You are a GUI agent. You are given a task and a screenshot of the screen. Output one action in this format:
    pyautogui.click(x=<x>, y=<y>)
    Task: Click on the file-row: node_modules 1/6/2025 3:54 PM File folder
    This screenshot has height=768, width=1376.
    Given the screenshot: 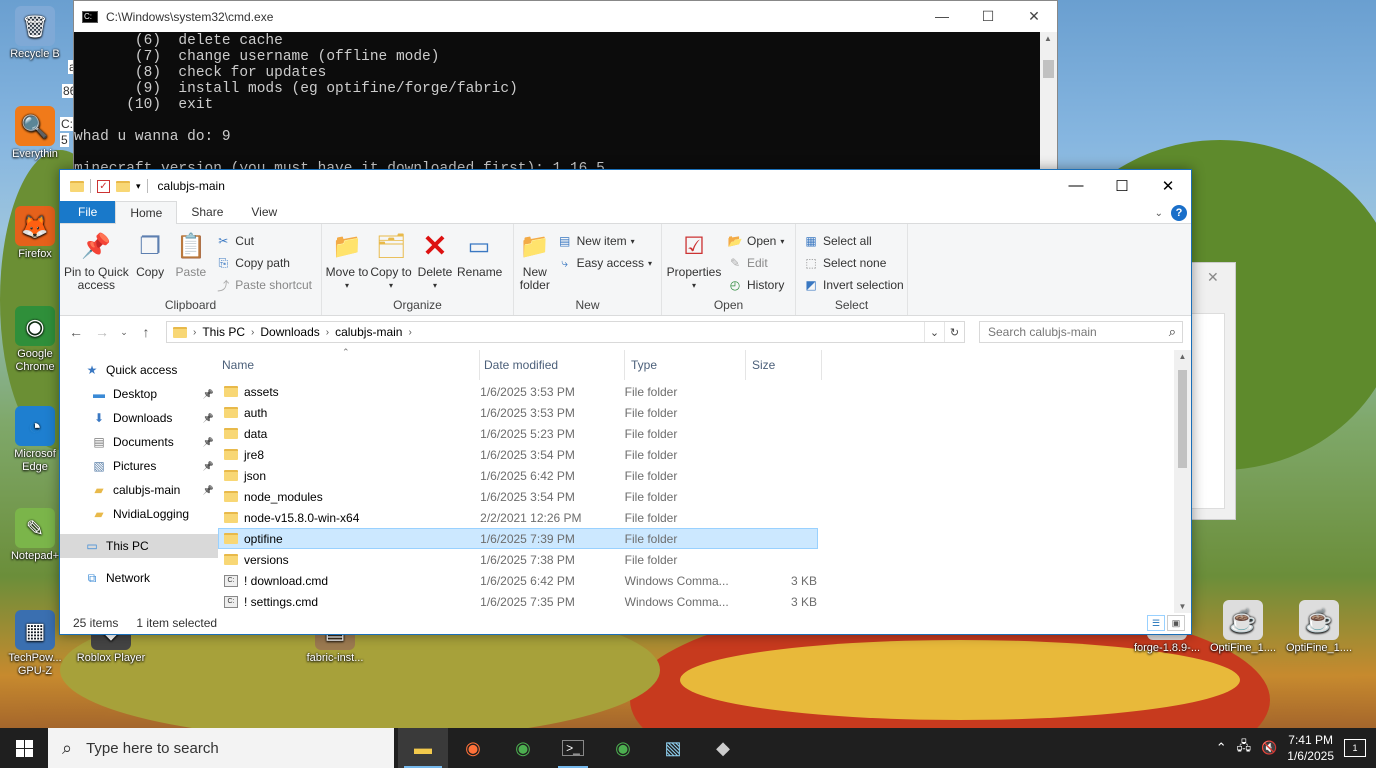 What is the action you would take?
    pyautogui.click(x=518, y=496)
    